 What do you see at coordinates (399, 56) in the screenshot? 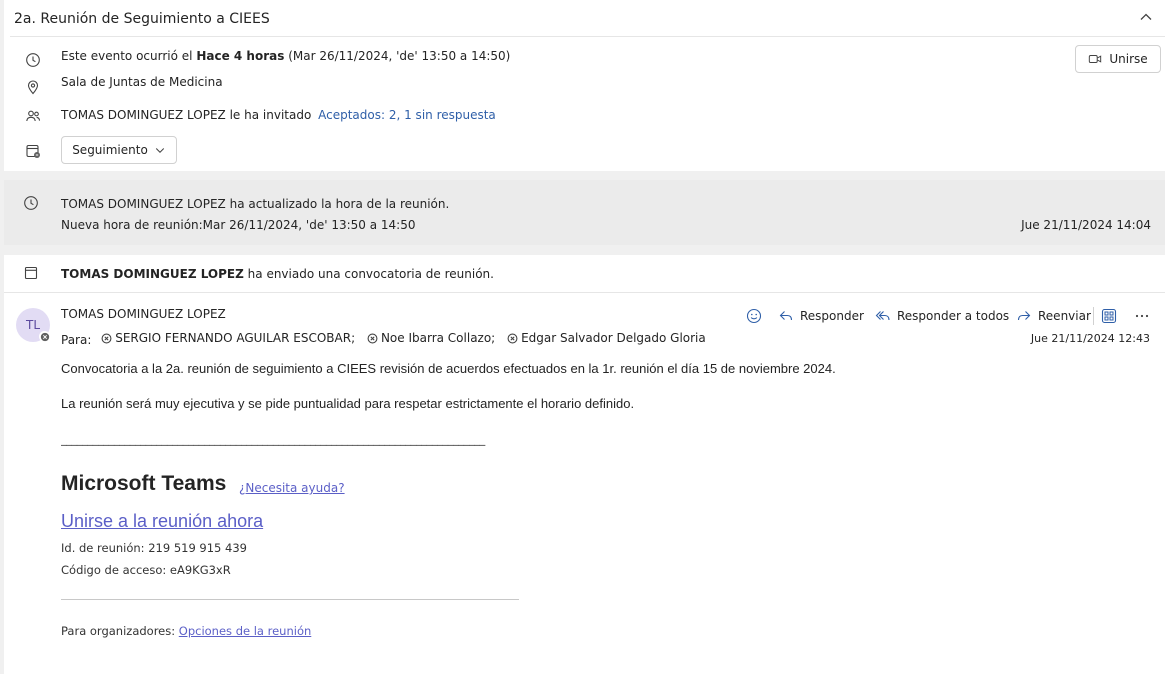
I see `occurred-detail: (Mar 26/11/2024, 'de' 13:50 a 14:50)` at bounding box center [399, 56].